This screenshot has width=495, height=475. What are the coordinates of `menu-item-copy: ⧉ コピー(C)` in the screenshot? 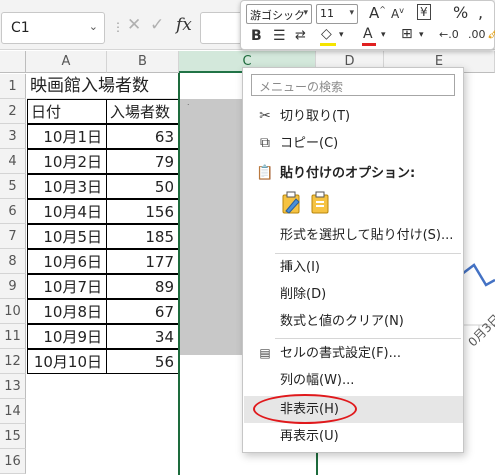 It's located at (353, 143).